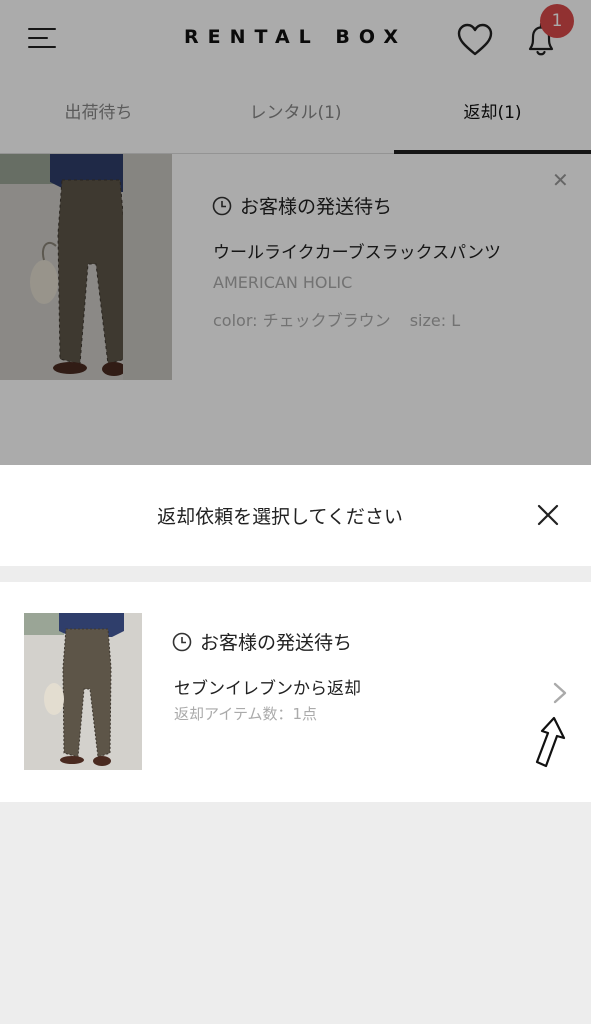 Image resolution: width=591 pixels, height=1024 pixels. What do you see at coordinates (83, 691) in the screenshot?
I see `product-thumbnail` at bounding box center [83, 691].